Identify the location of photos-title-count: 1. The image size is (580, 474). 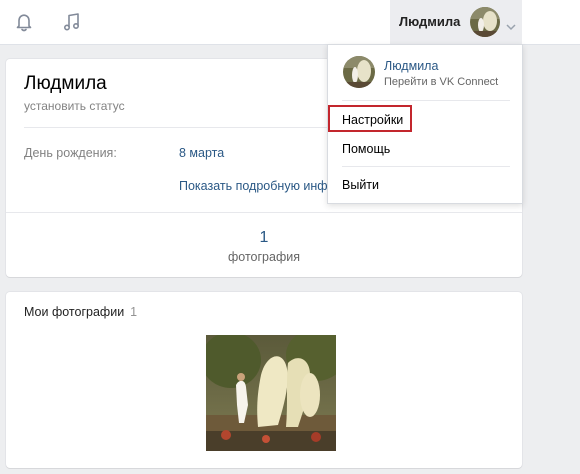
(134, 312).